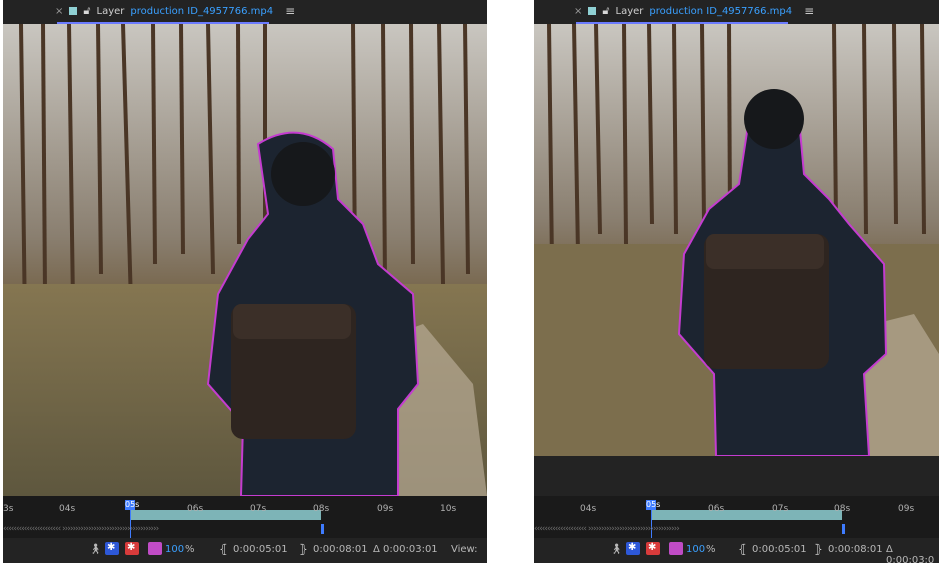  Describe the element at coordinates (8, 509) in the screenshot. I see `tick-label: 3s` at that location.